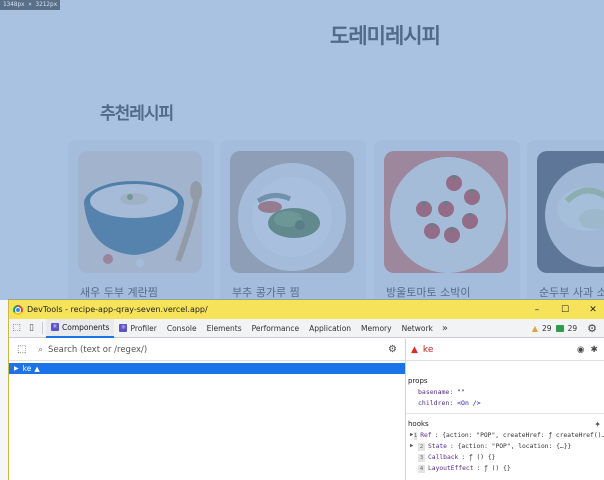  I want to click on tab-components: ⚛ Components, so click(80, 328).